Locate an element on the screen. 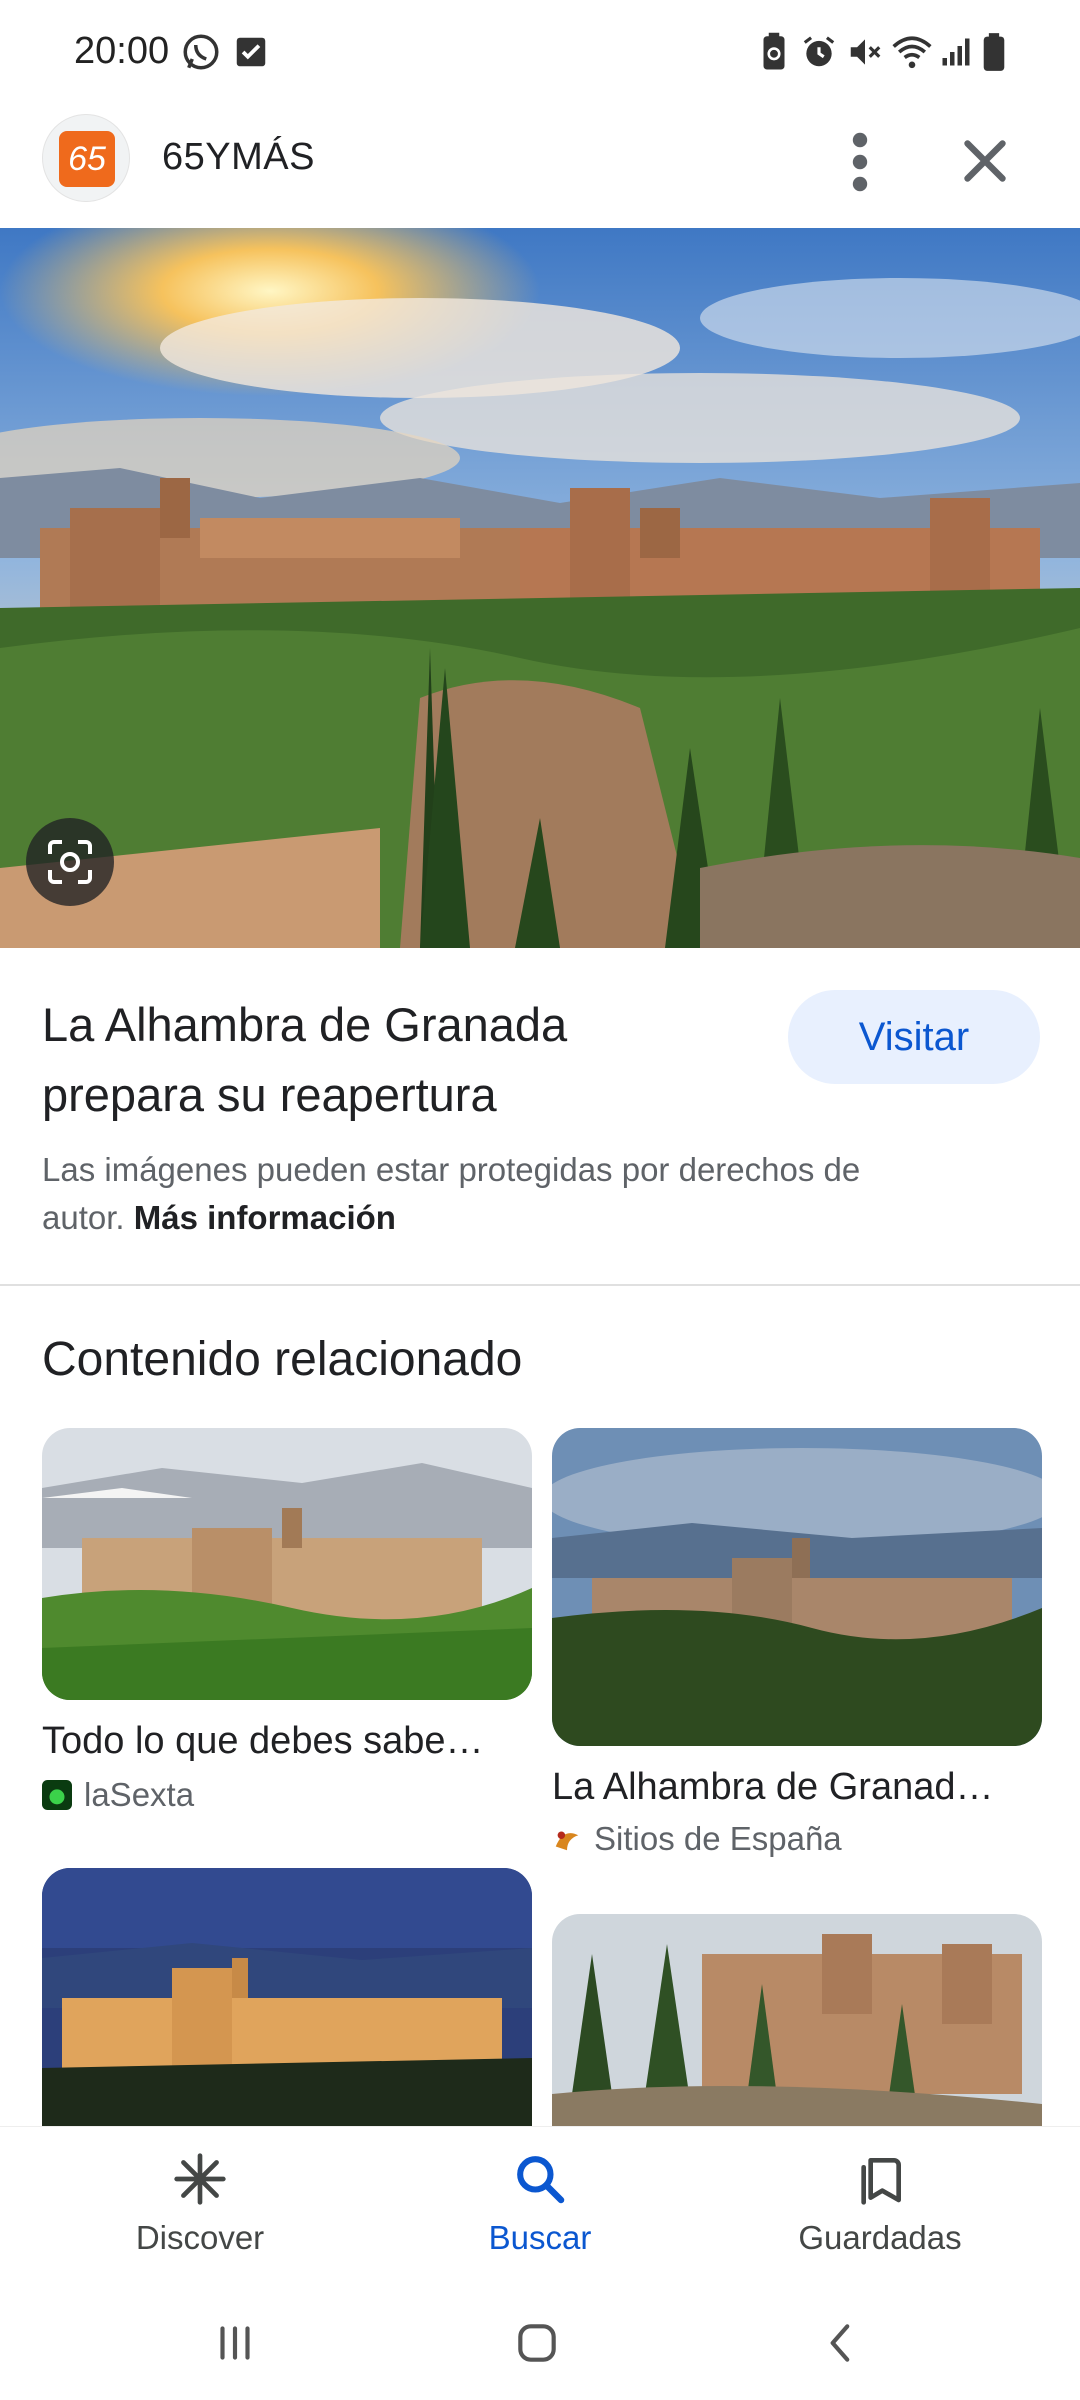 The height and width of the screenshot is (2400, 1080). nav-discover-label: Discover is located at coordinates (200, 2237).